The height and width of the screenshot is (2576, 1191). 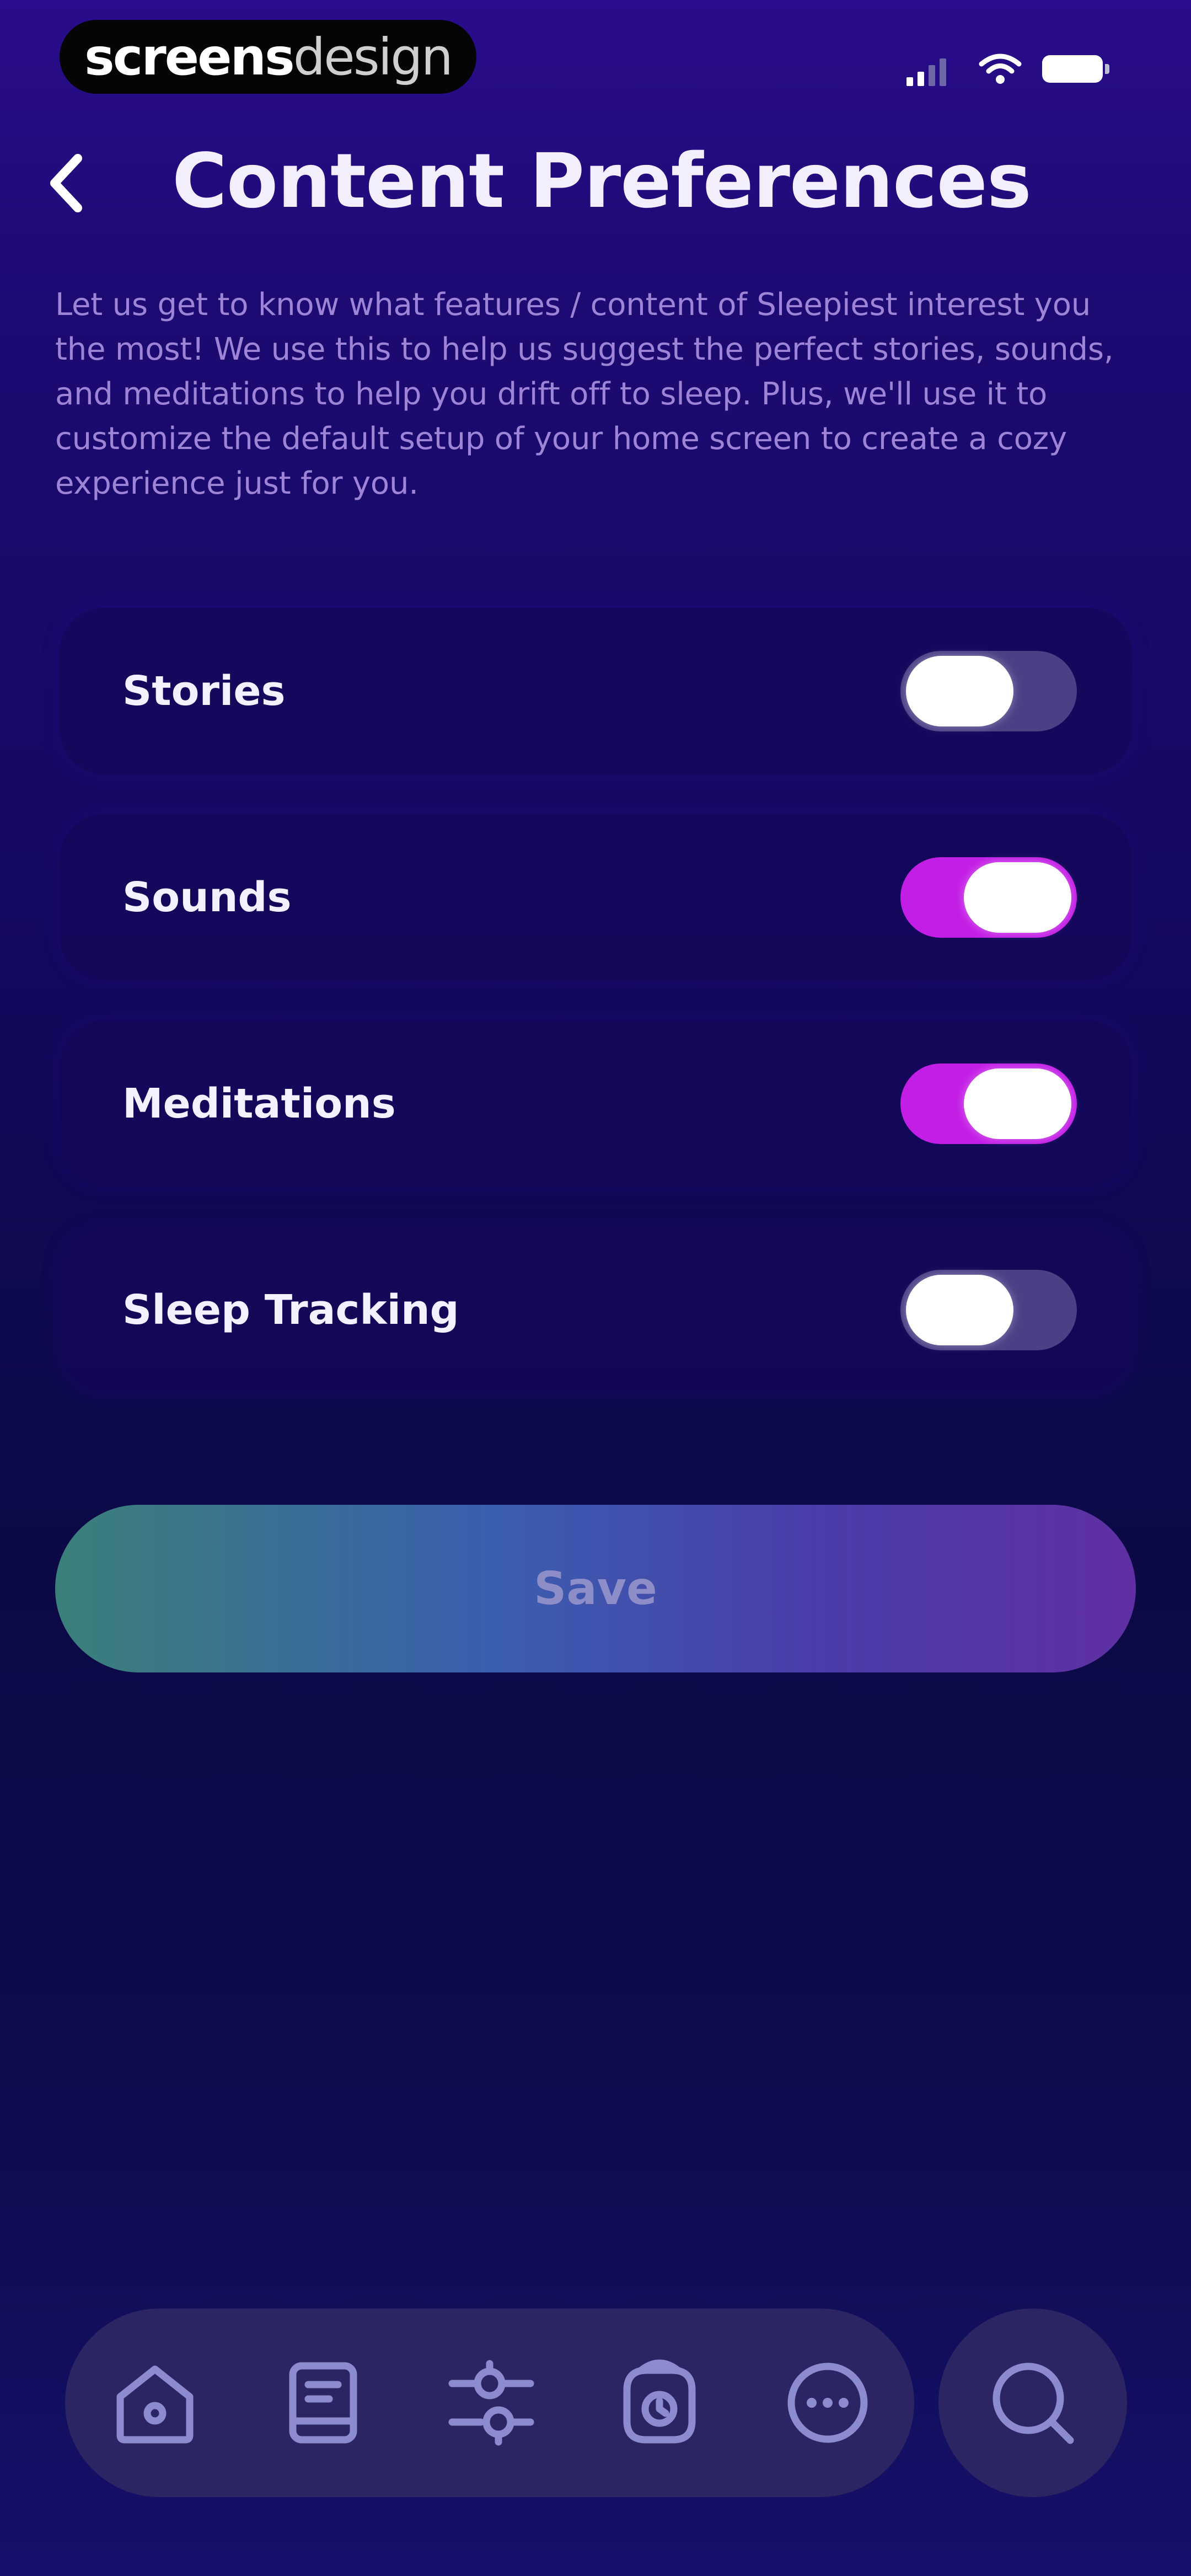 I want to click on preference-label: Sounds, so click(x=207, y=897).